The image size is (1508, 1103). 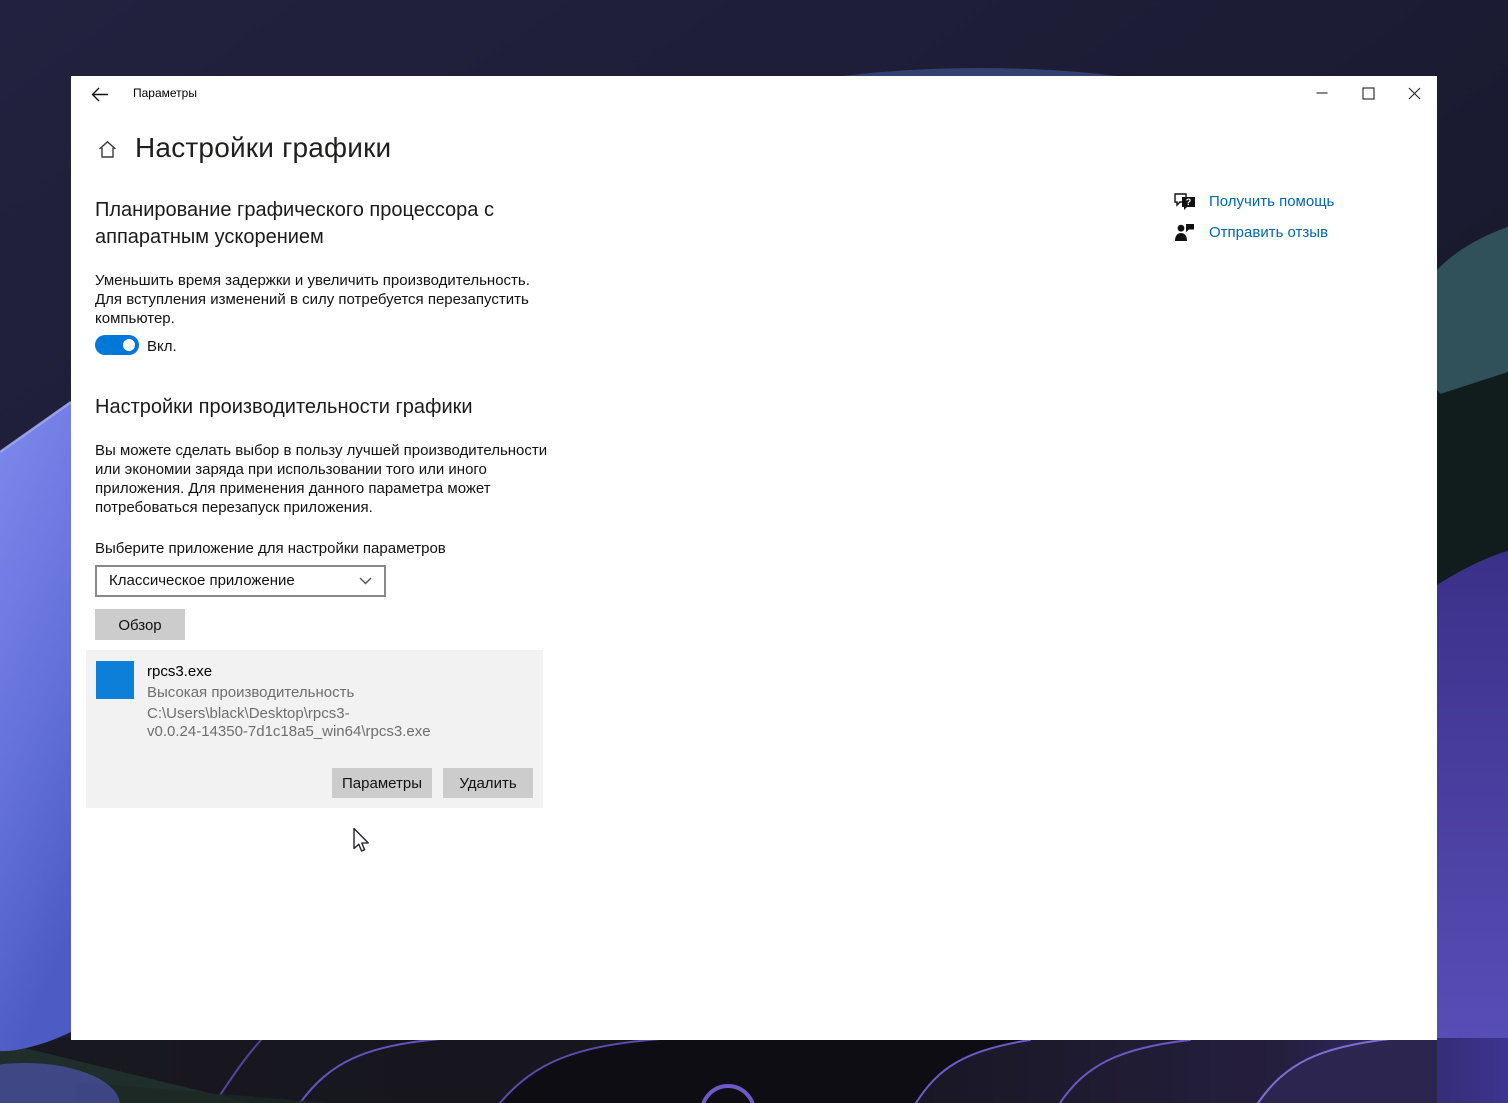 What do you see at coordinates (1271, 201) in the screenshot?
I see `get-help-link: Получить помощь` at bounding box center [1271, 201].